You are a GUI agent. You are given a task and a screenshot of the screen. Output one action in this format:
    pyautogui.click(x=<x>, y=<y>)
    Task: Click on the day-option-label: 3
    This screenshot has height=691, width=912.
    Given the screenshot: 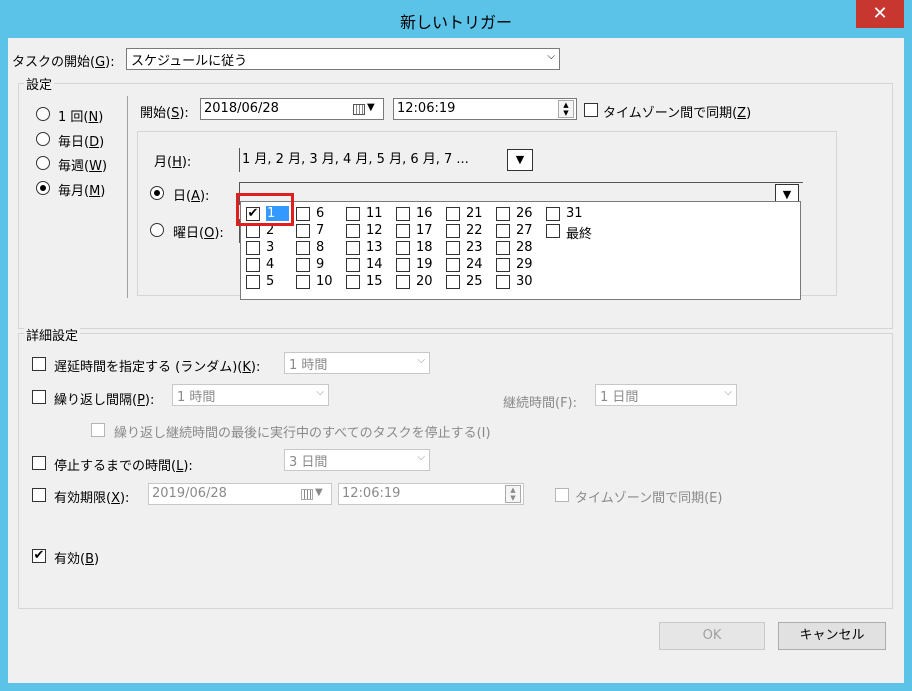 What is the action you would take?
    pyautogui.click(x=270, y=247)
    